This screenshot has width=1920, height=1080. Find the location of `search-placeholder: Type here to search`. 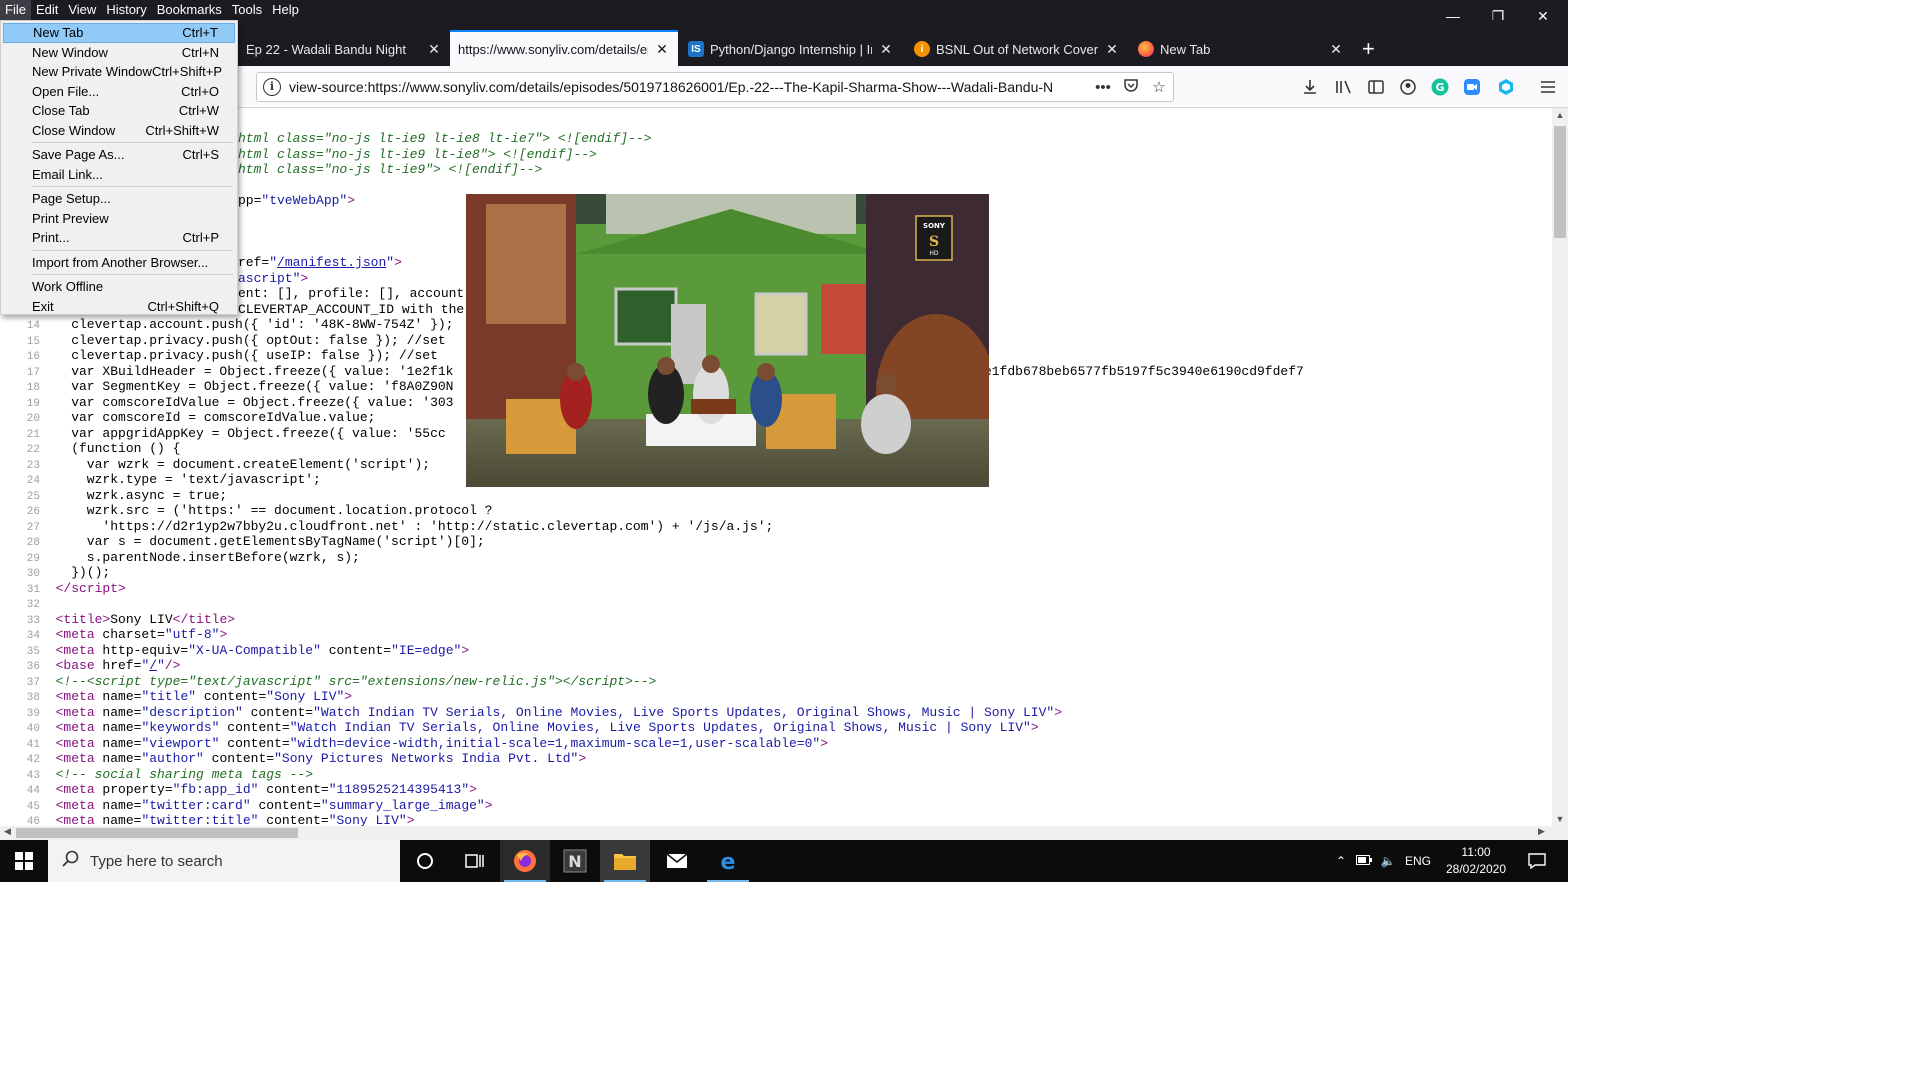

search-placeholder: Type here to search is located at coordinates (156, 861).